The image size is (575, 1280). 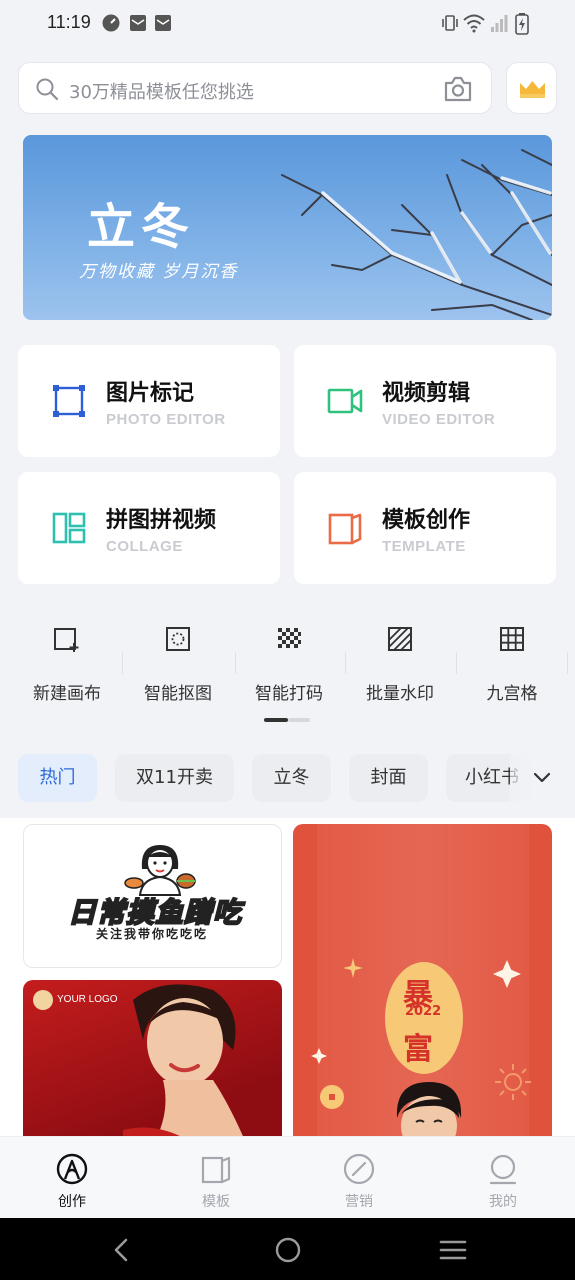 I want to click on category-expand-button, so click(x=542, y=778).